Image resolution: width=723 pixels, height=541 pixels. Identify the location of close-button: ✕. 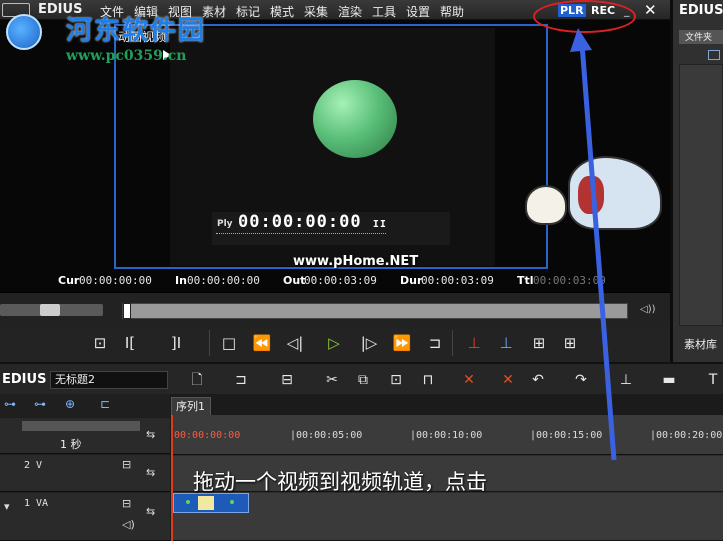
(650, 10).